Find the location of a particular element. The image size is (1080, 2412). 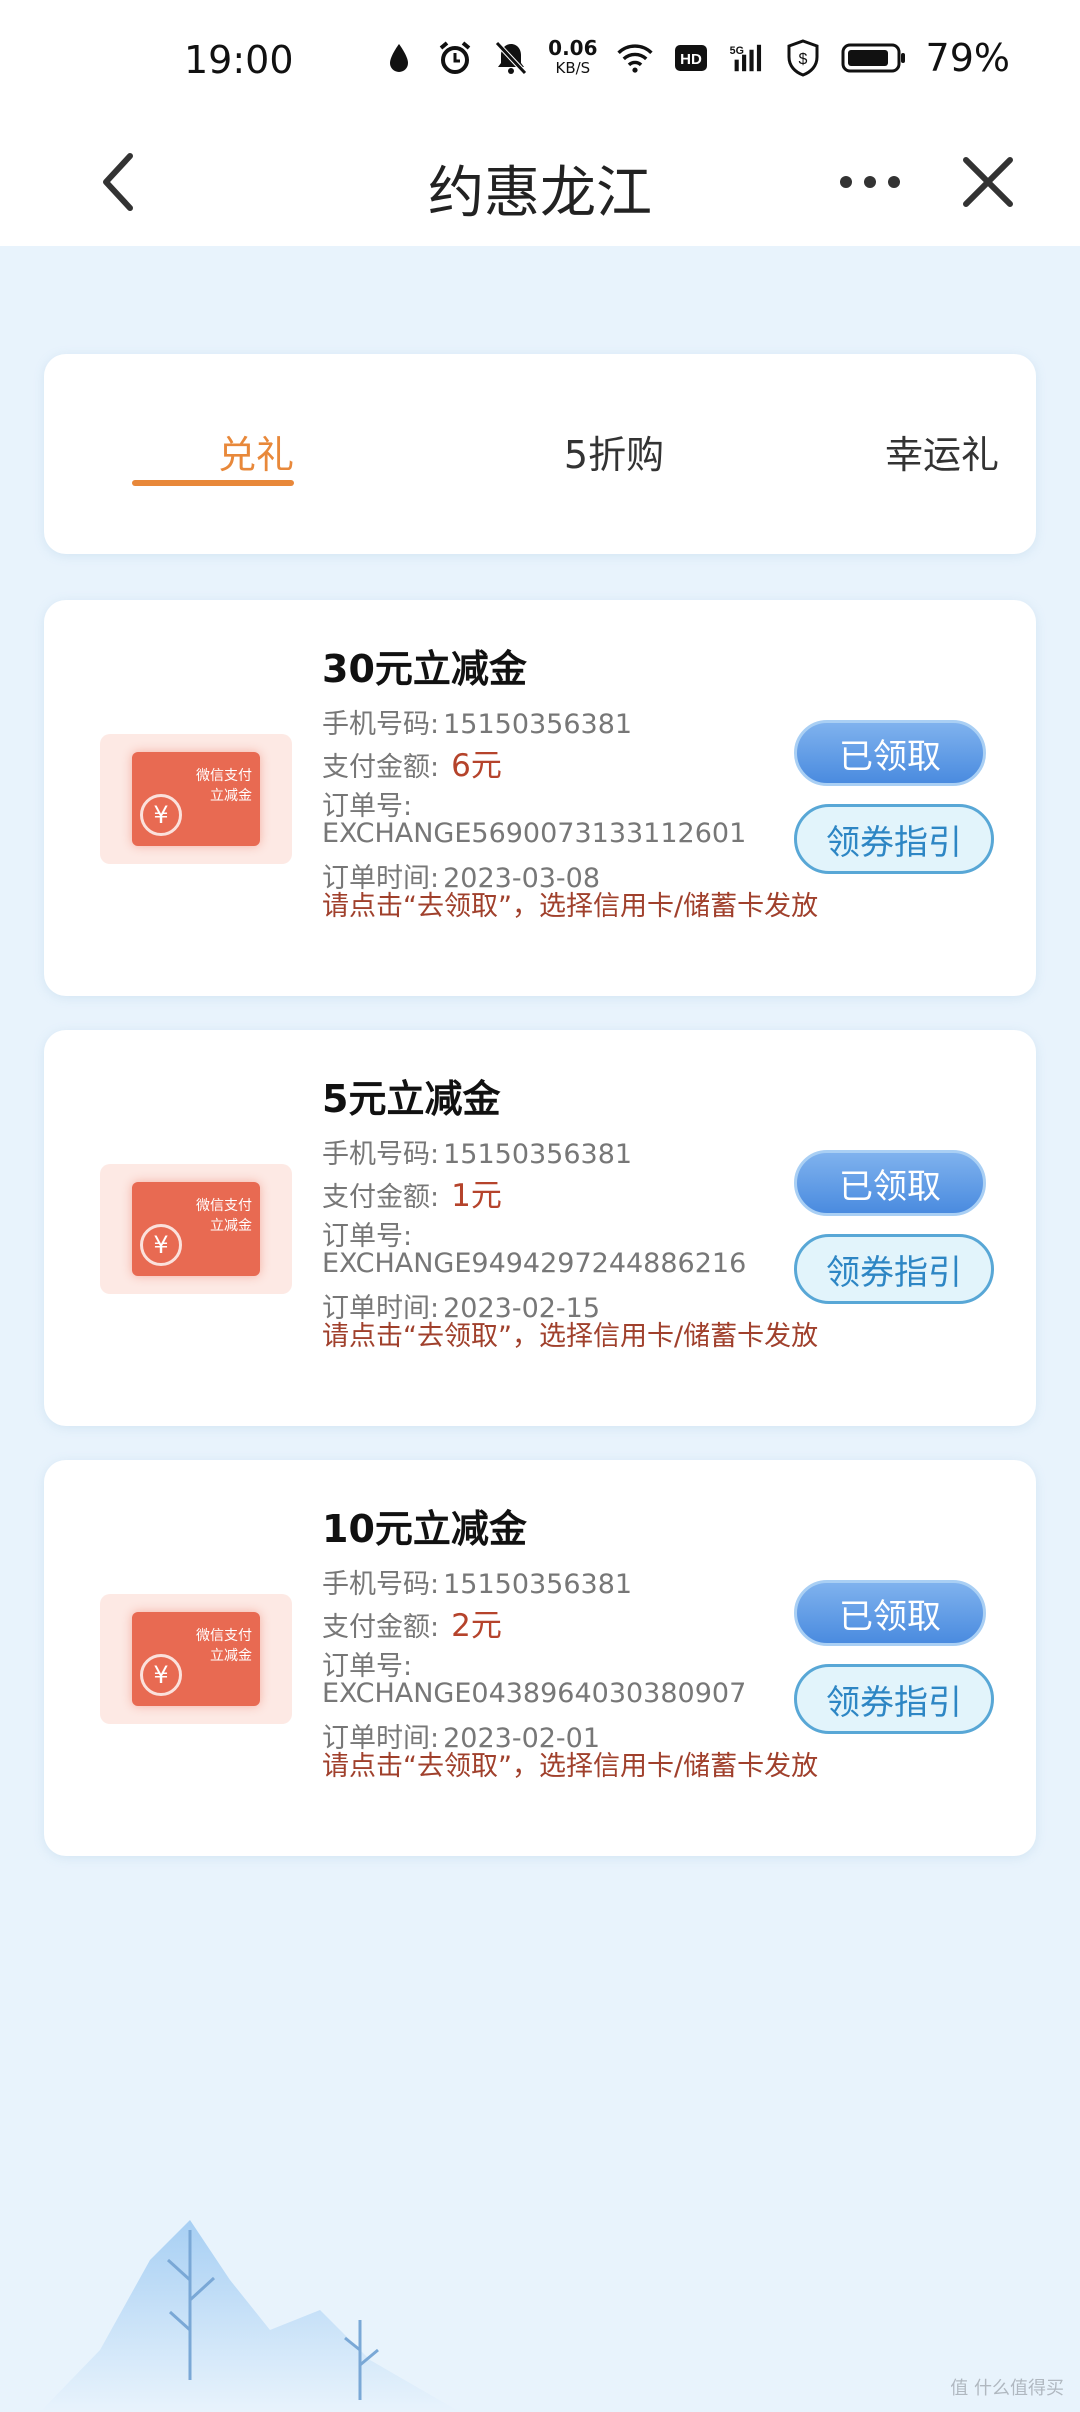

tab-half-price: 5折购 is located at coordinates (614, 451).